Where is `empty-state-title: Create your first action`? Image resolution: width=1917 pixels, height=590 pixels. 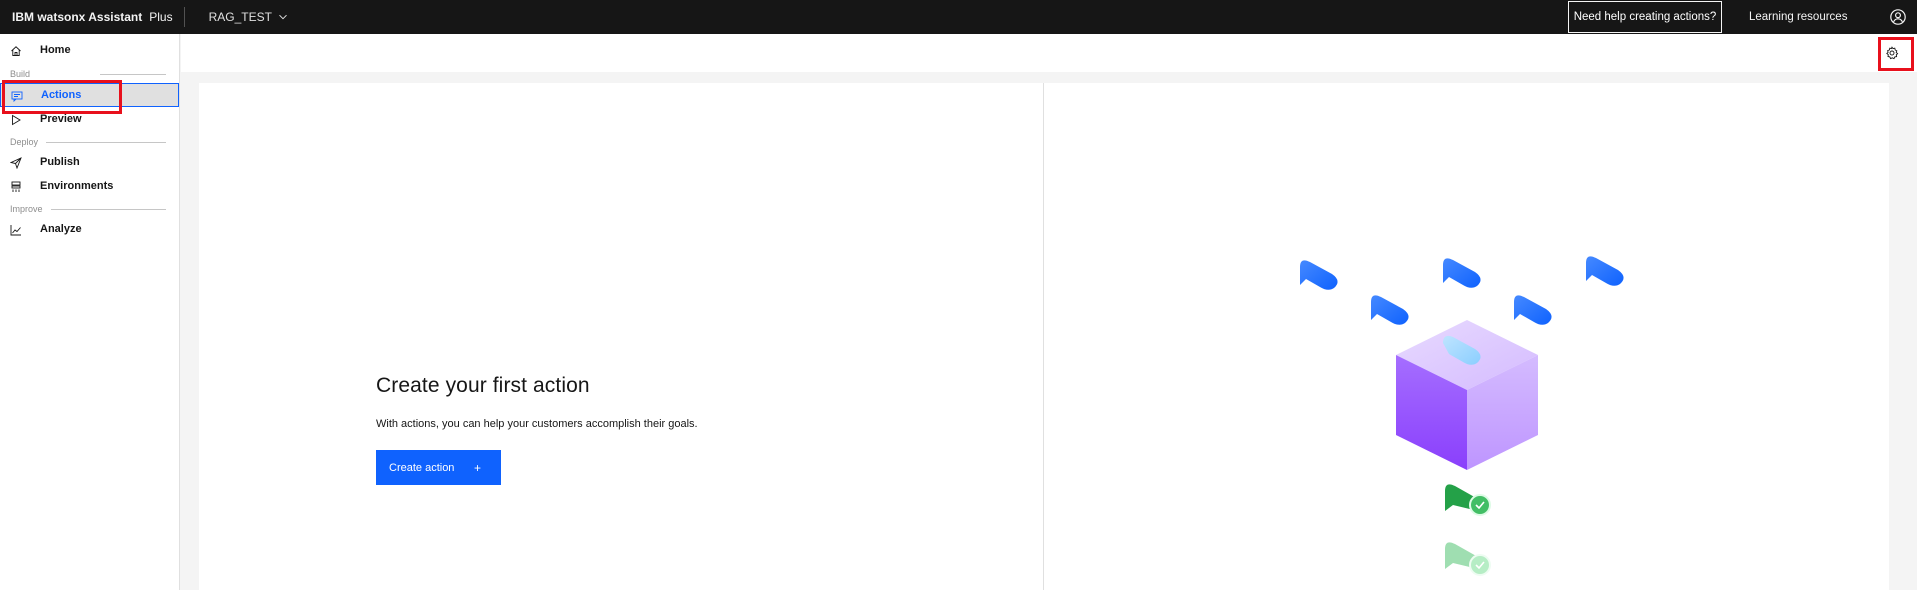 empty-state-title: Create your first action is located at coordinates (483, 385).